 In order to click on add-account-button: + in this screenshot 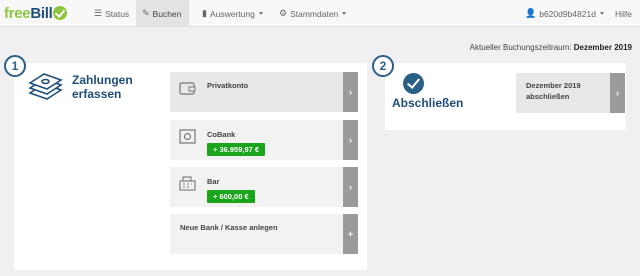, I will do `click(350, 234)`.